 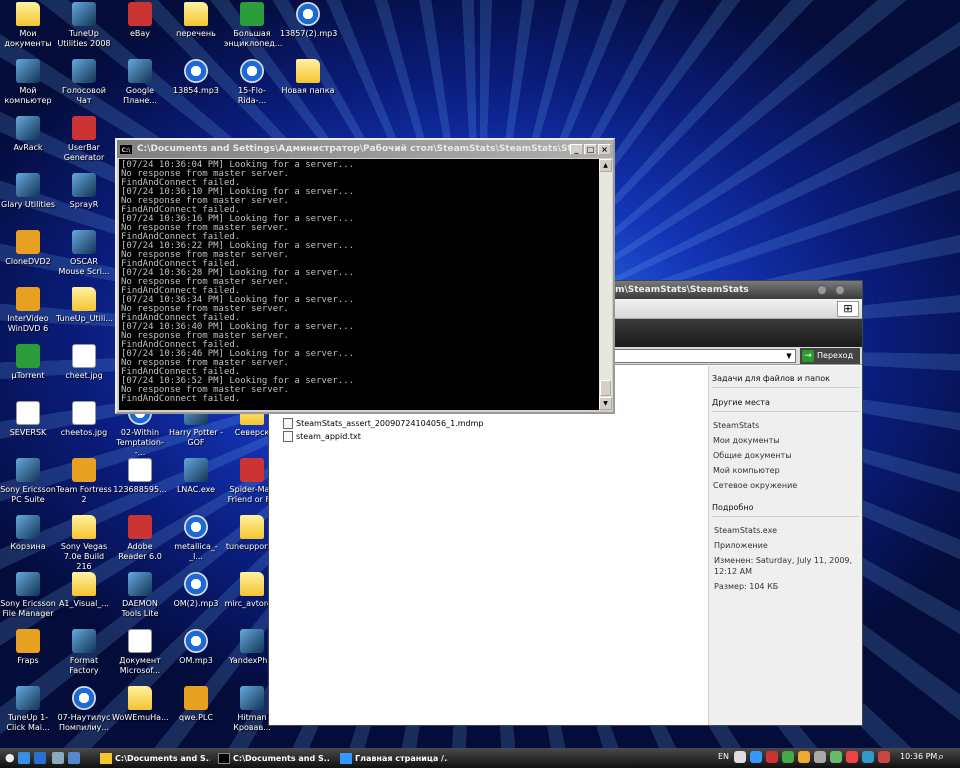 What do you see at coordinates (84, 190) in the screenshot?
I see `desktop-icon: SprayR` at bounding box center [84, 190].